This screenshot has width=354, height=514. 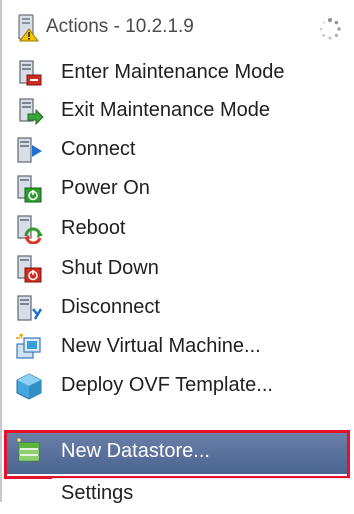 What do you see at coordinates (177, 494) in the screenshot?
I see `menu-item-settings: Settings` at bounding box center [177, 494].